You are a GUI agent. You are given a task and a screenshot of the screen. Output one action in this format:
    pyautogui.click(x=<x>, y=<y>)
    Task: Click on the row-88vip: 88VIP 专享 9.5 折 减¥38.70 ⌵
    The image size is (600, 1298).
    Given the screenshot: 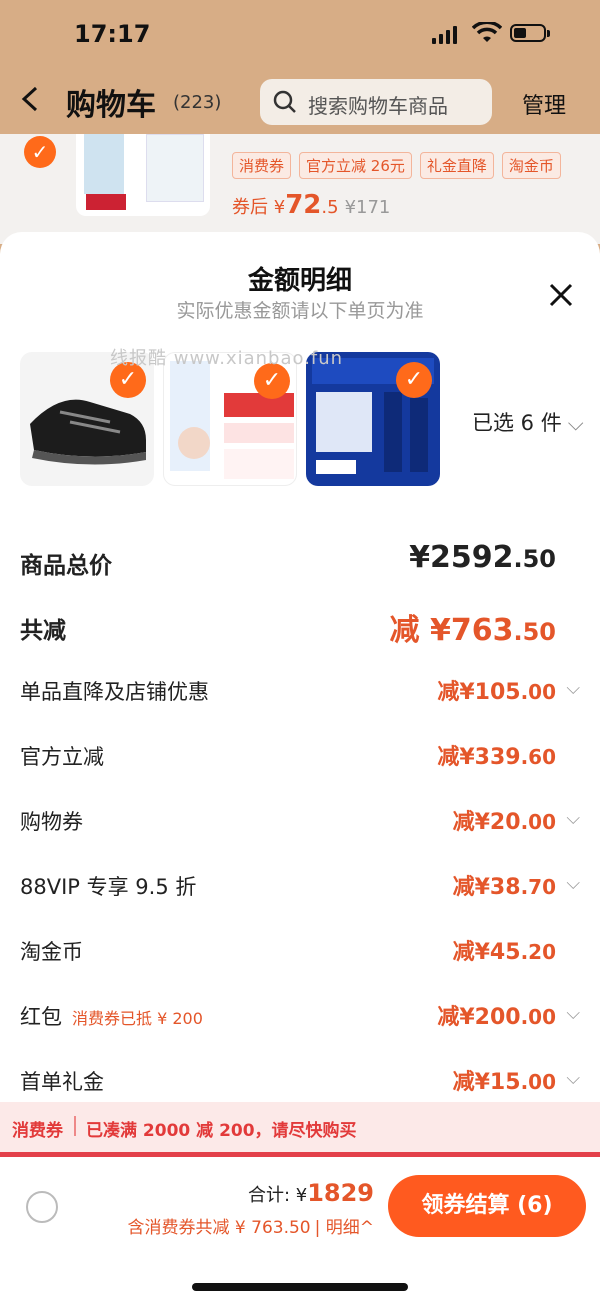 What is the action you would take?
    pyautogui.click(x=300, y=887)
    